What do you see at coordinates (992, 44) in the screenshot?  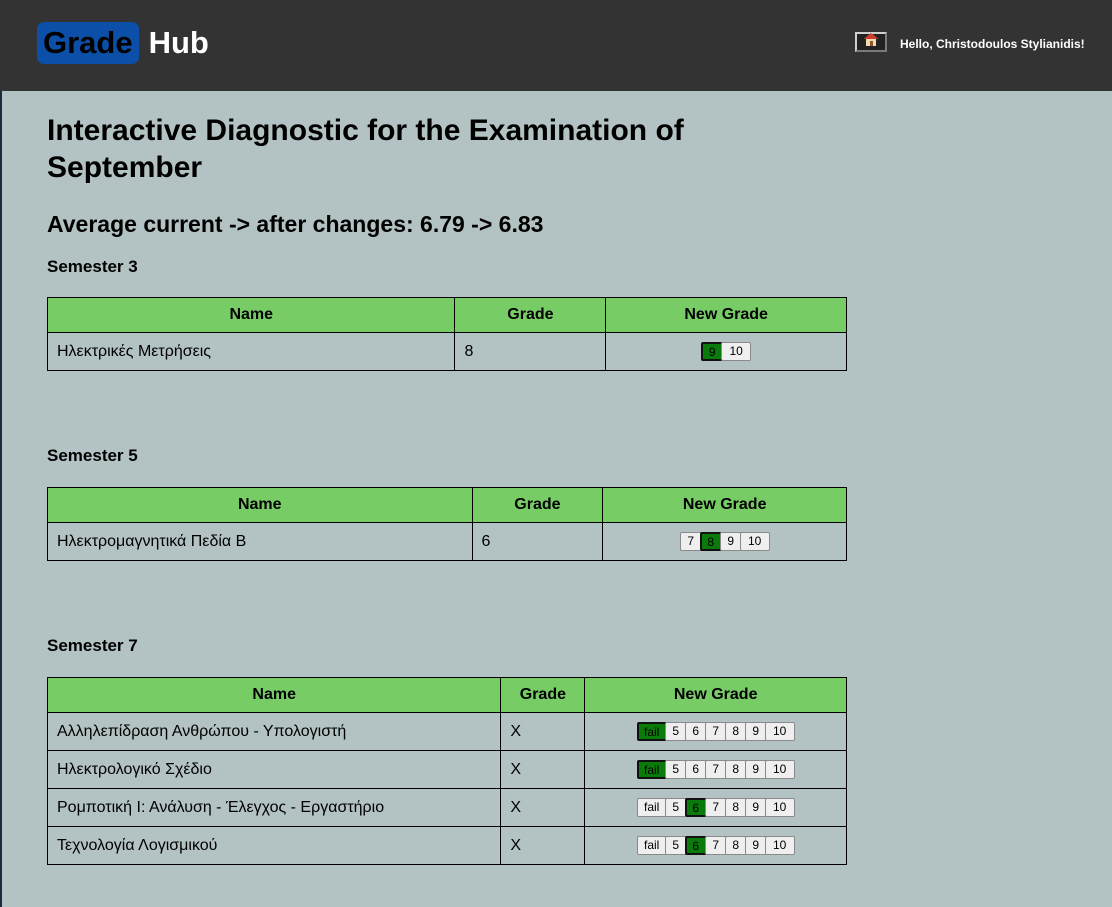 I see `user-greeting: Hello, Christodoulos Stylianidis!` at bounding box center [992, 44].